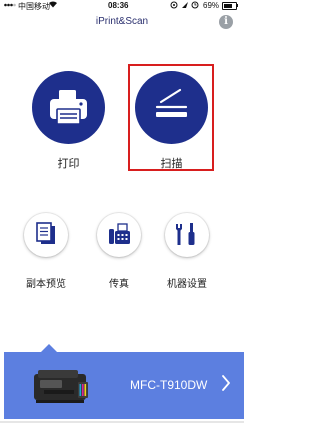 The height and width of the screenshot is (423, 320). I want to click on fax-icon, so click(119, 233).